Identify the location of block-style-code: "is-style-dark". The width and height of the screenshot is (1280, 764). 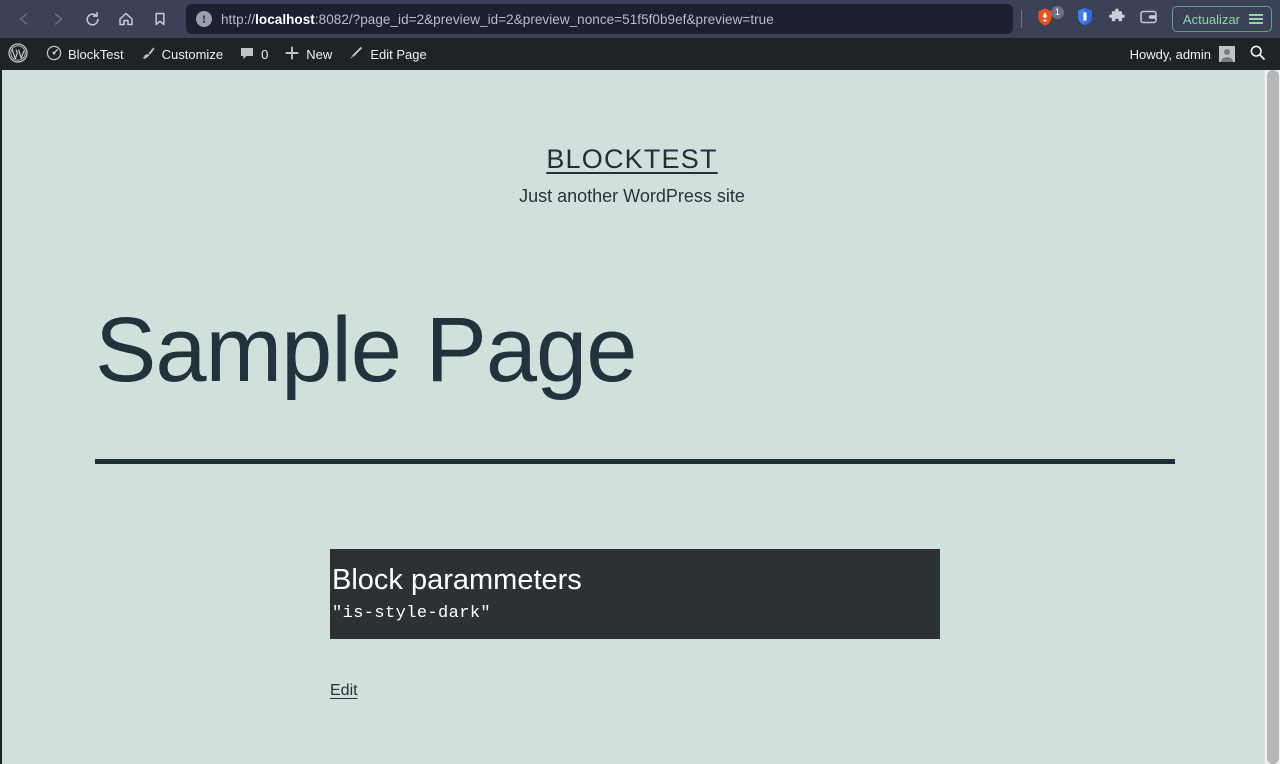
(412, 613).